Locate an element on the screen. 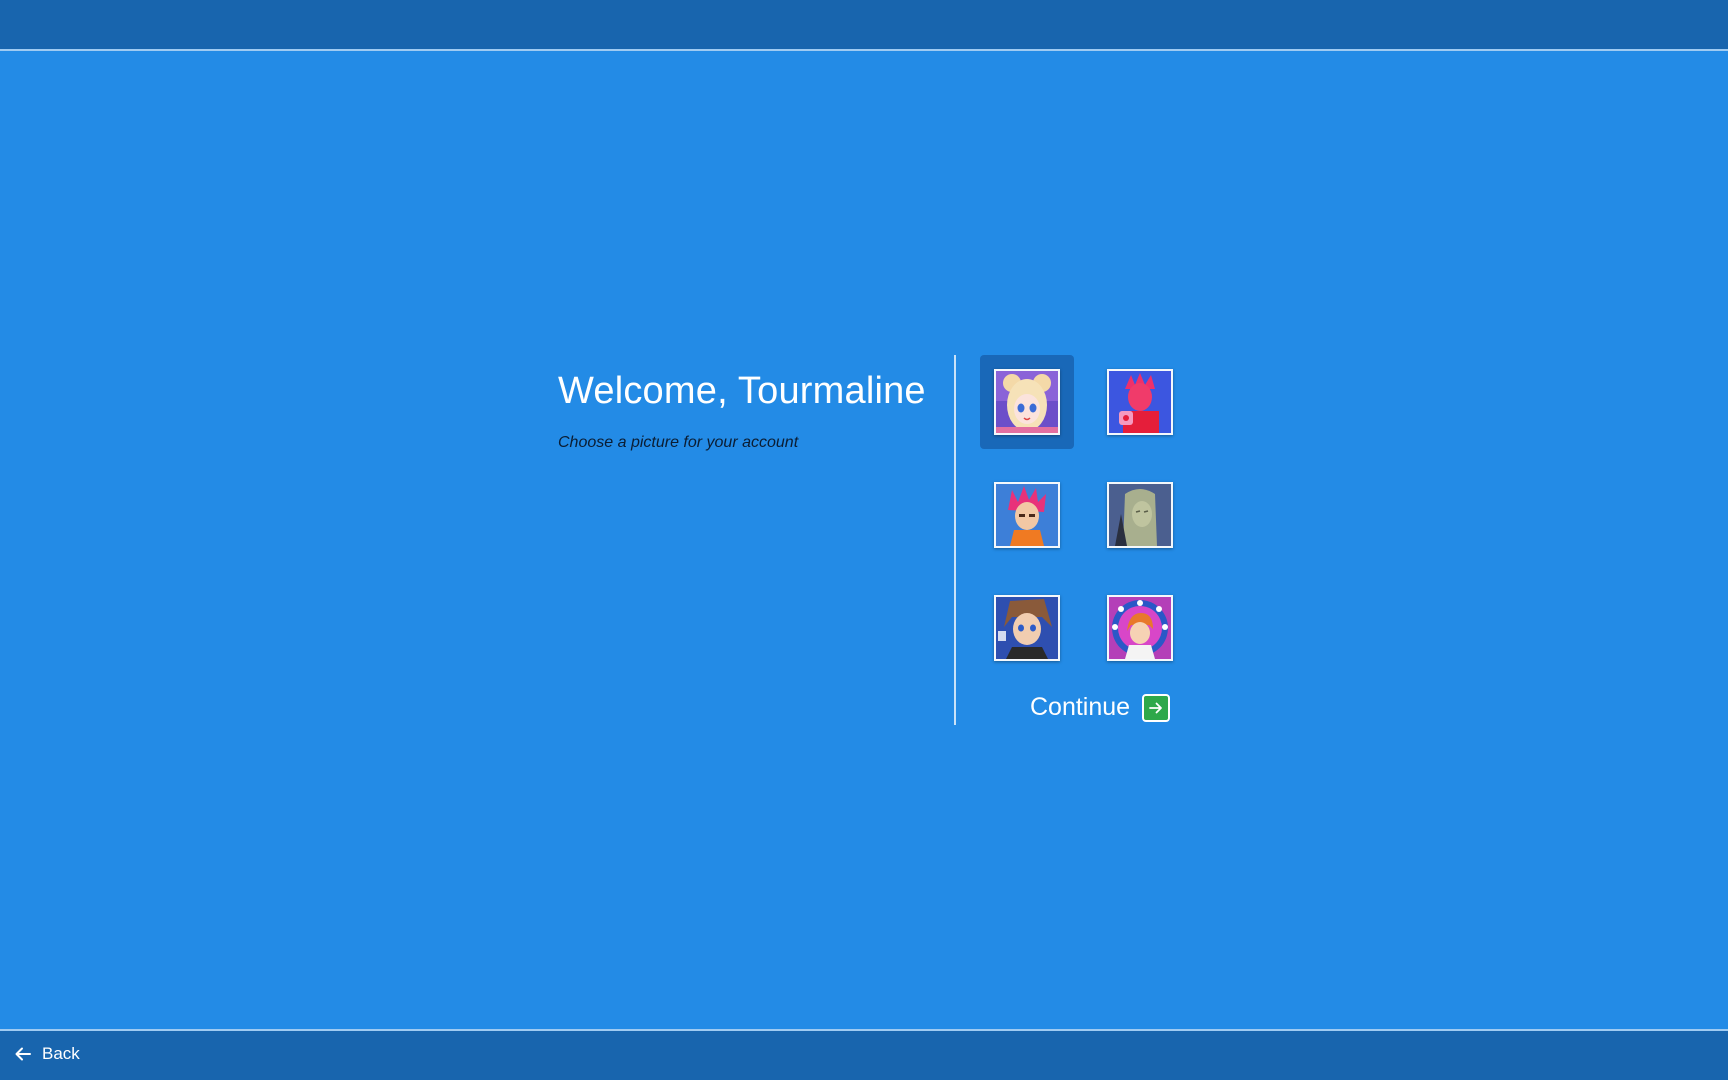  back-label: Back is located at coordinates (61, 1053).